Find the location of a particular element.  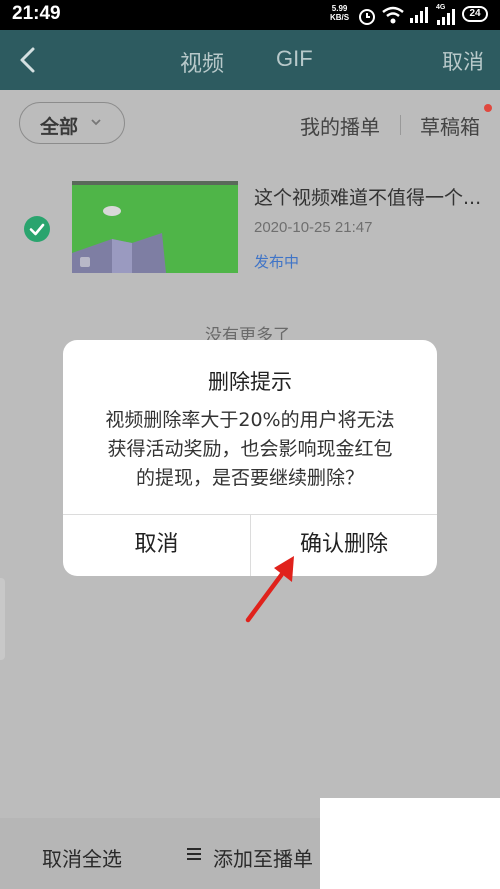

list-menu-icon is located at coordinates (194, 854).